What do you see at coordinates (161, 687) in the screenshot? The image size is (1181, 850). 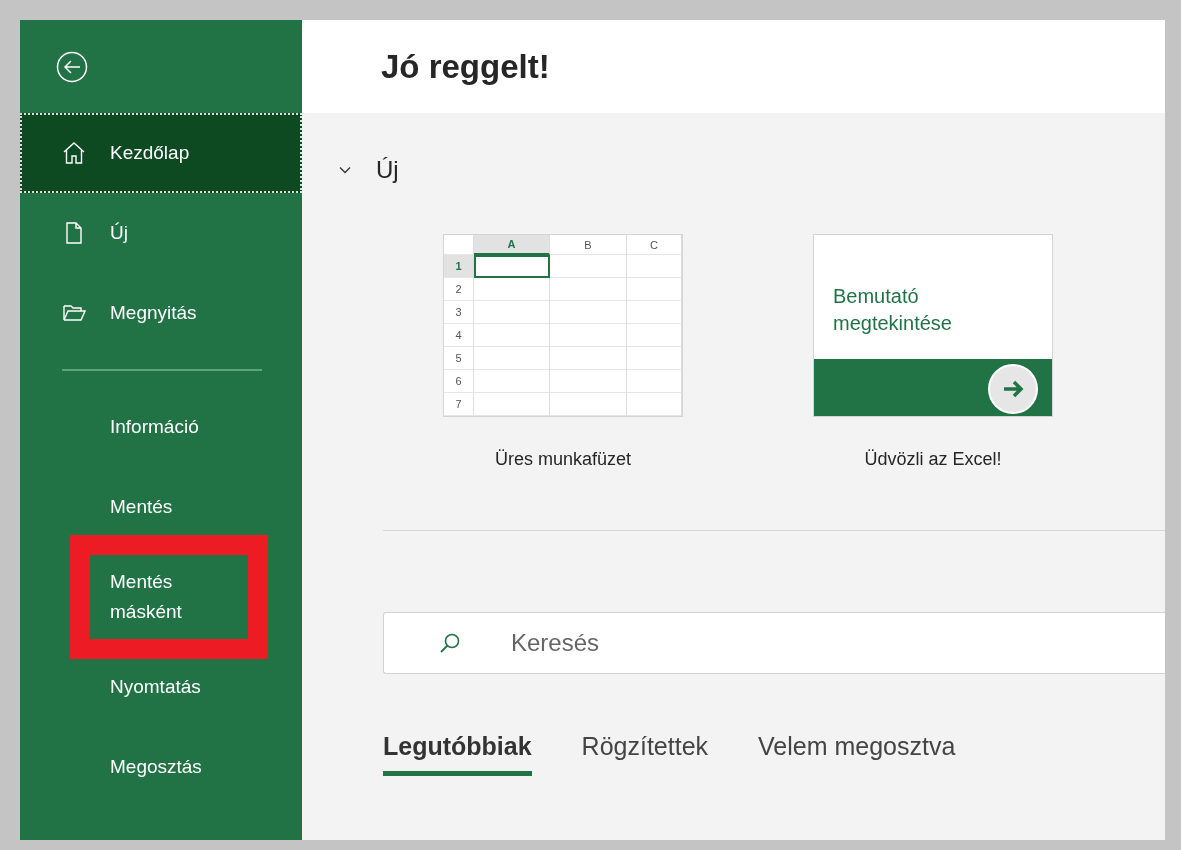 I see `menu-item: Nyomtatás` at bounding box center [161, 687].